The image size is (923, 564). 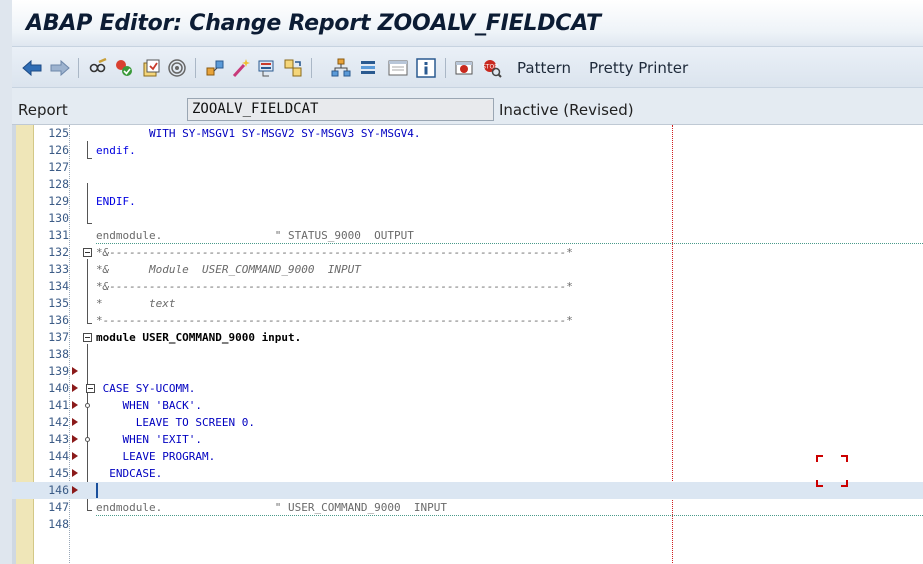 What do you see at coordinates (638, 68) in the screenshot?
I see `pretty-printer-button: Pretty Printer` at bounding box center [638, 68].